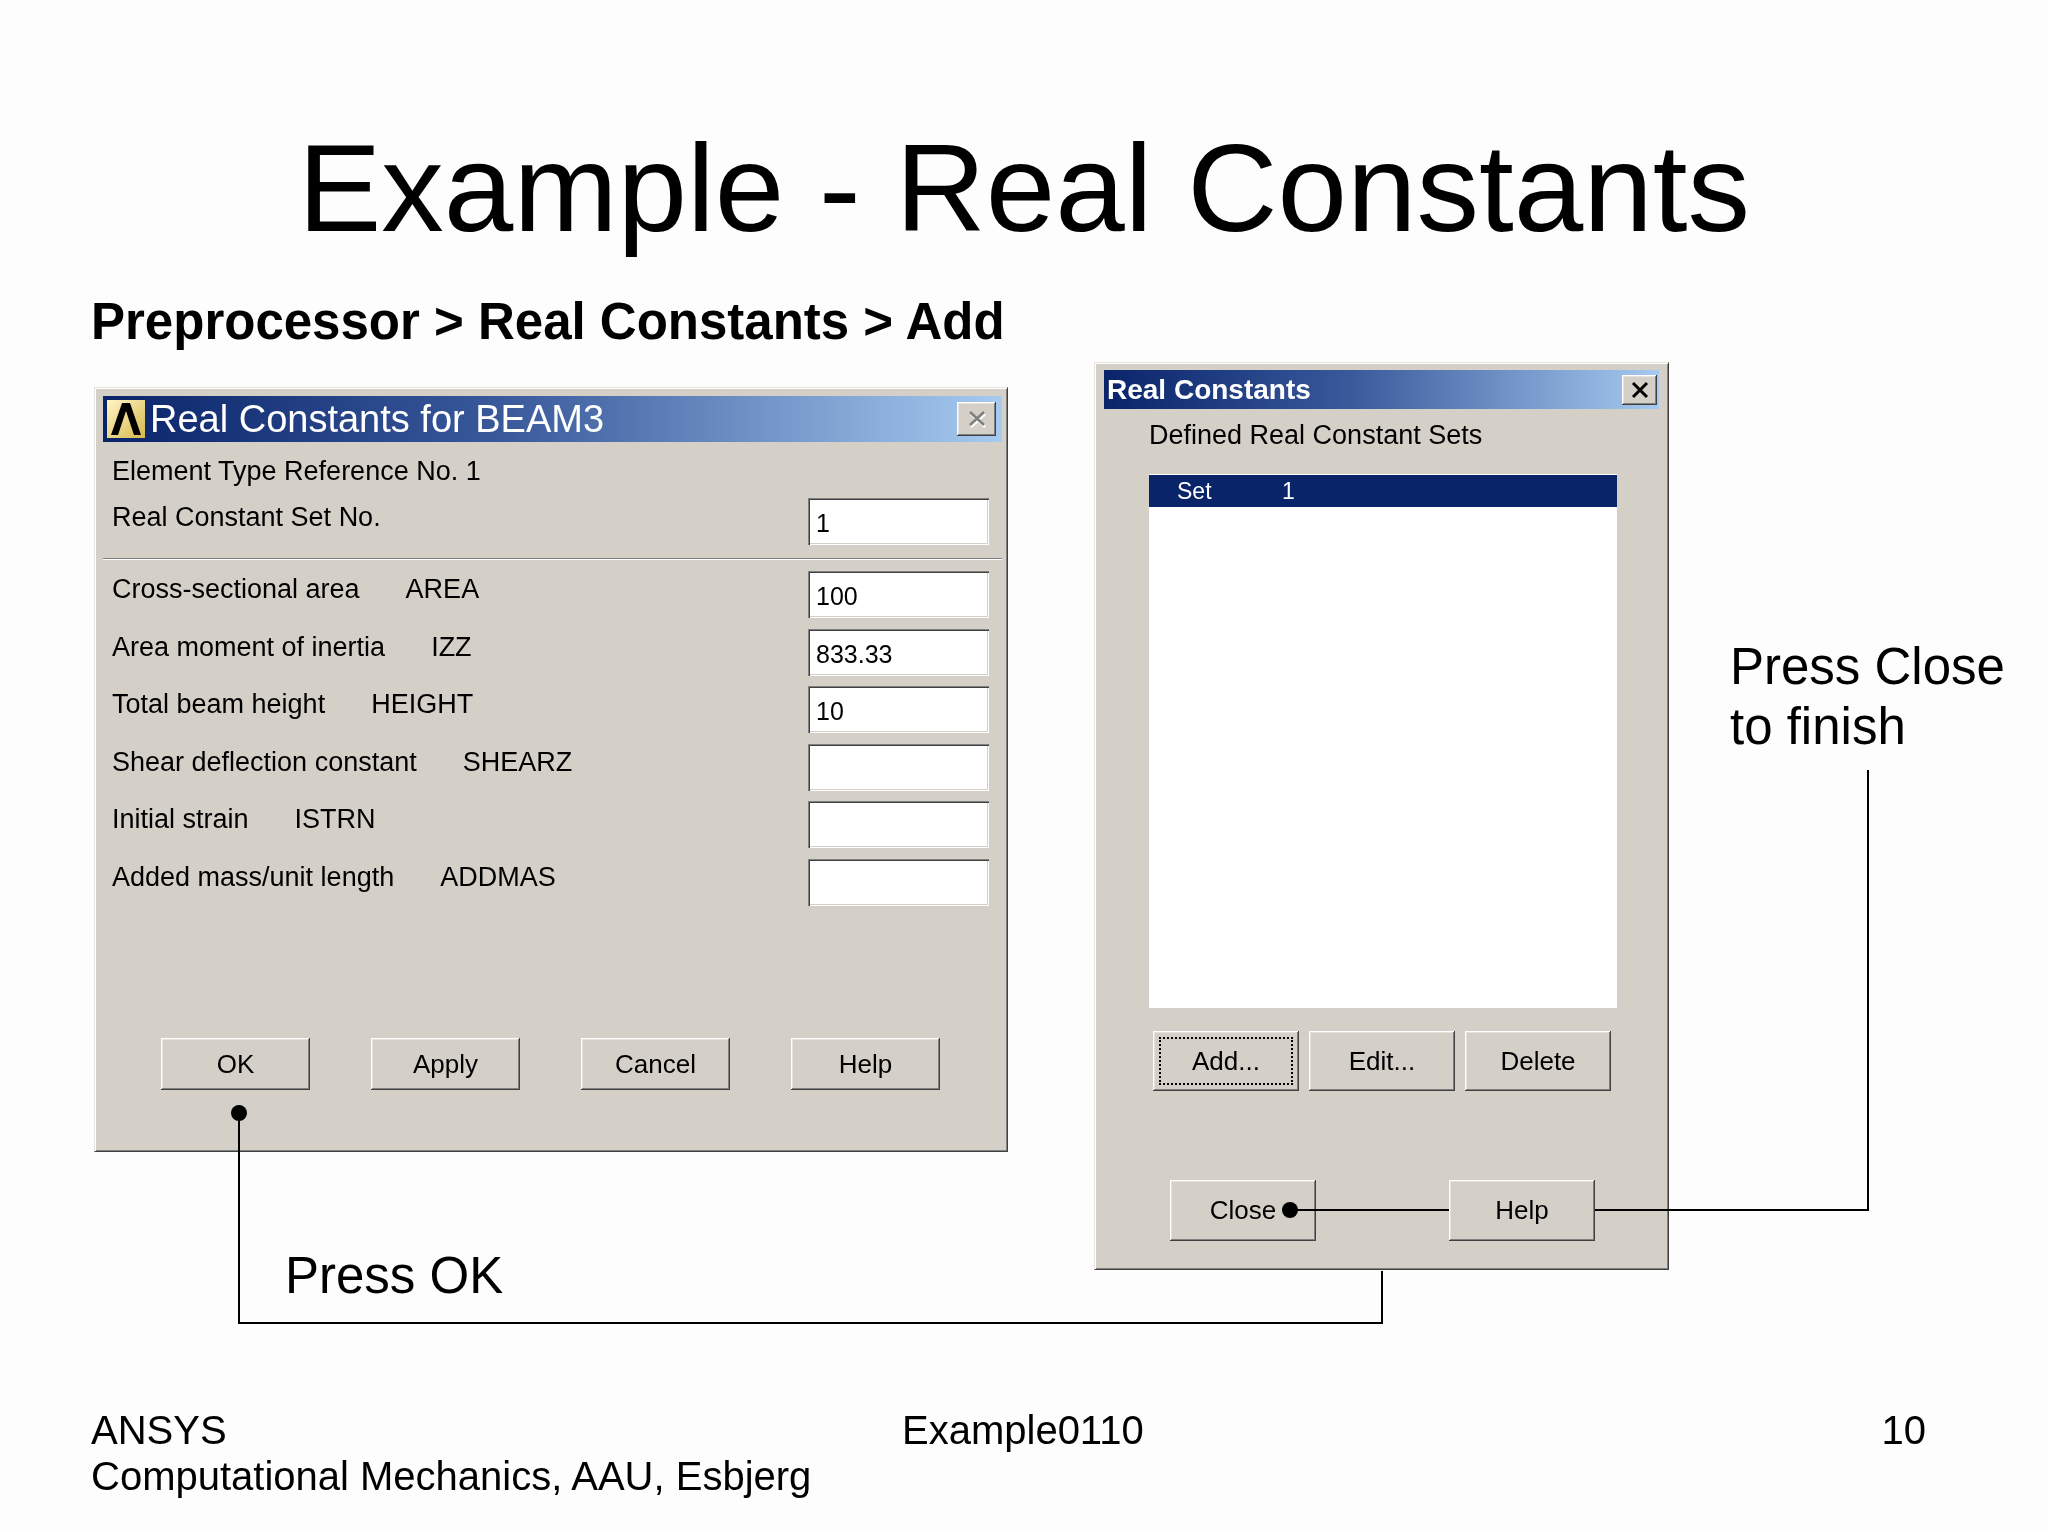 This screenshot has width=2048, height=1531. I want to click on page-number: 10, so click(1903, 1430).